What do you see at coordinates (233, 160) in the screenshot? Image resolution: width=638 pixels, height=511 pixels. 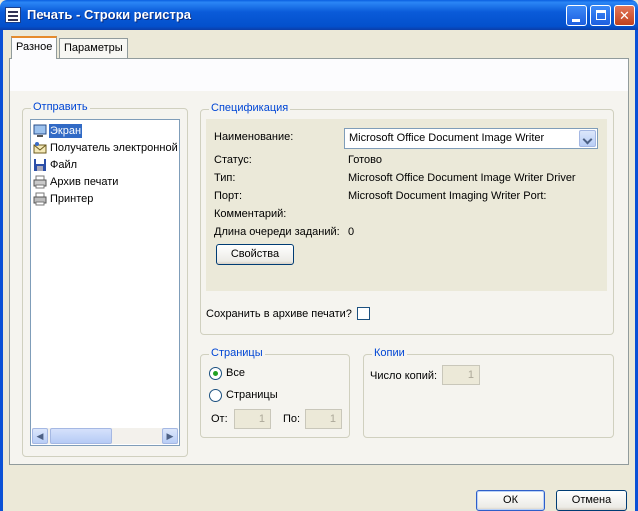 I see `status-label: Статус:` at bounding box center [233, 160].